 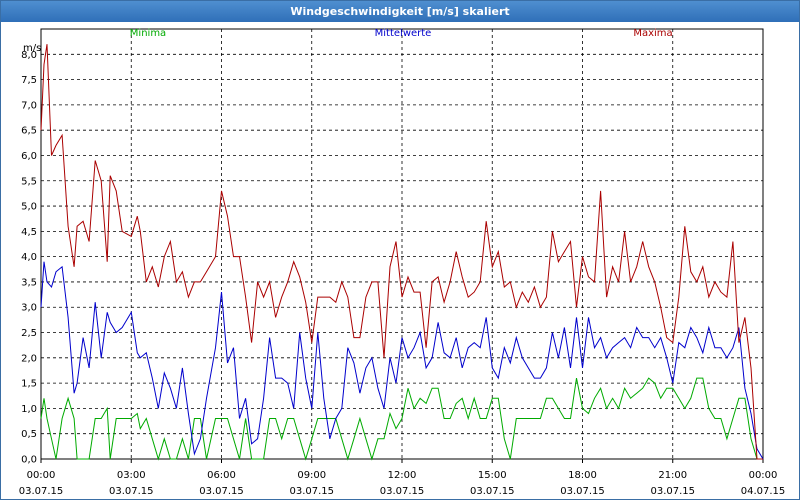 What do you see at coordinates (131, 475) in the screenshot?
I see `x-tick-time: 03:00` at bounding box center [131, 475].